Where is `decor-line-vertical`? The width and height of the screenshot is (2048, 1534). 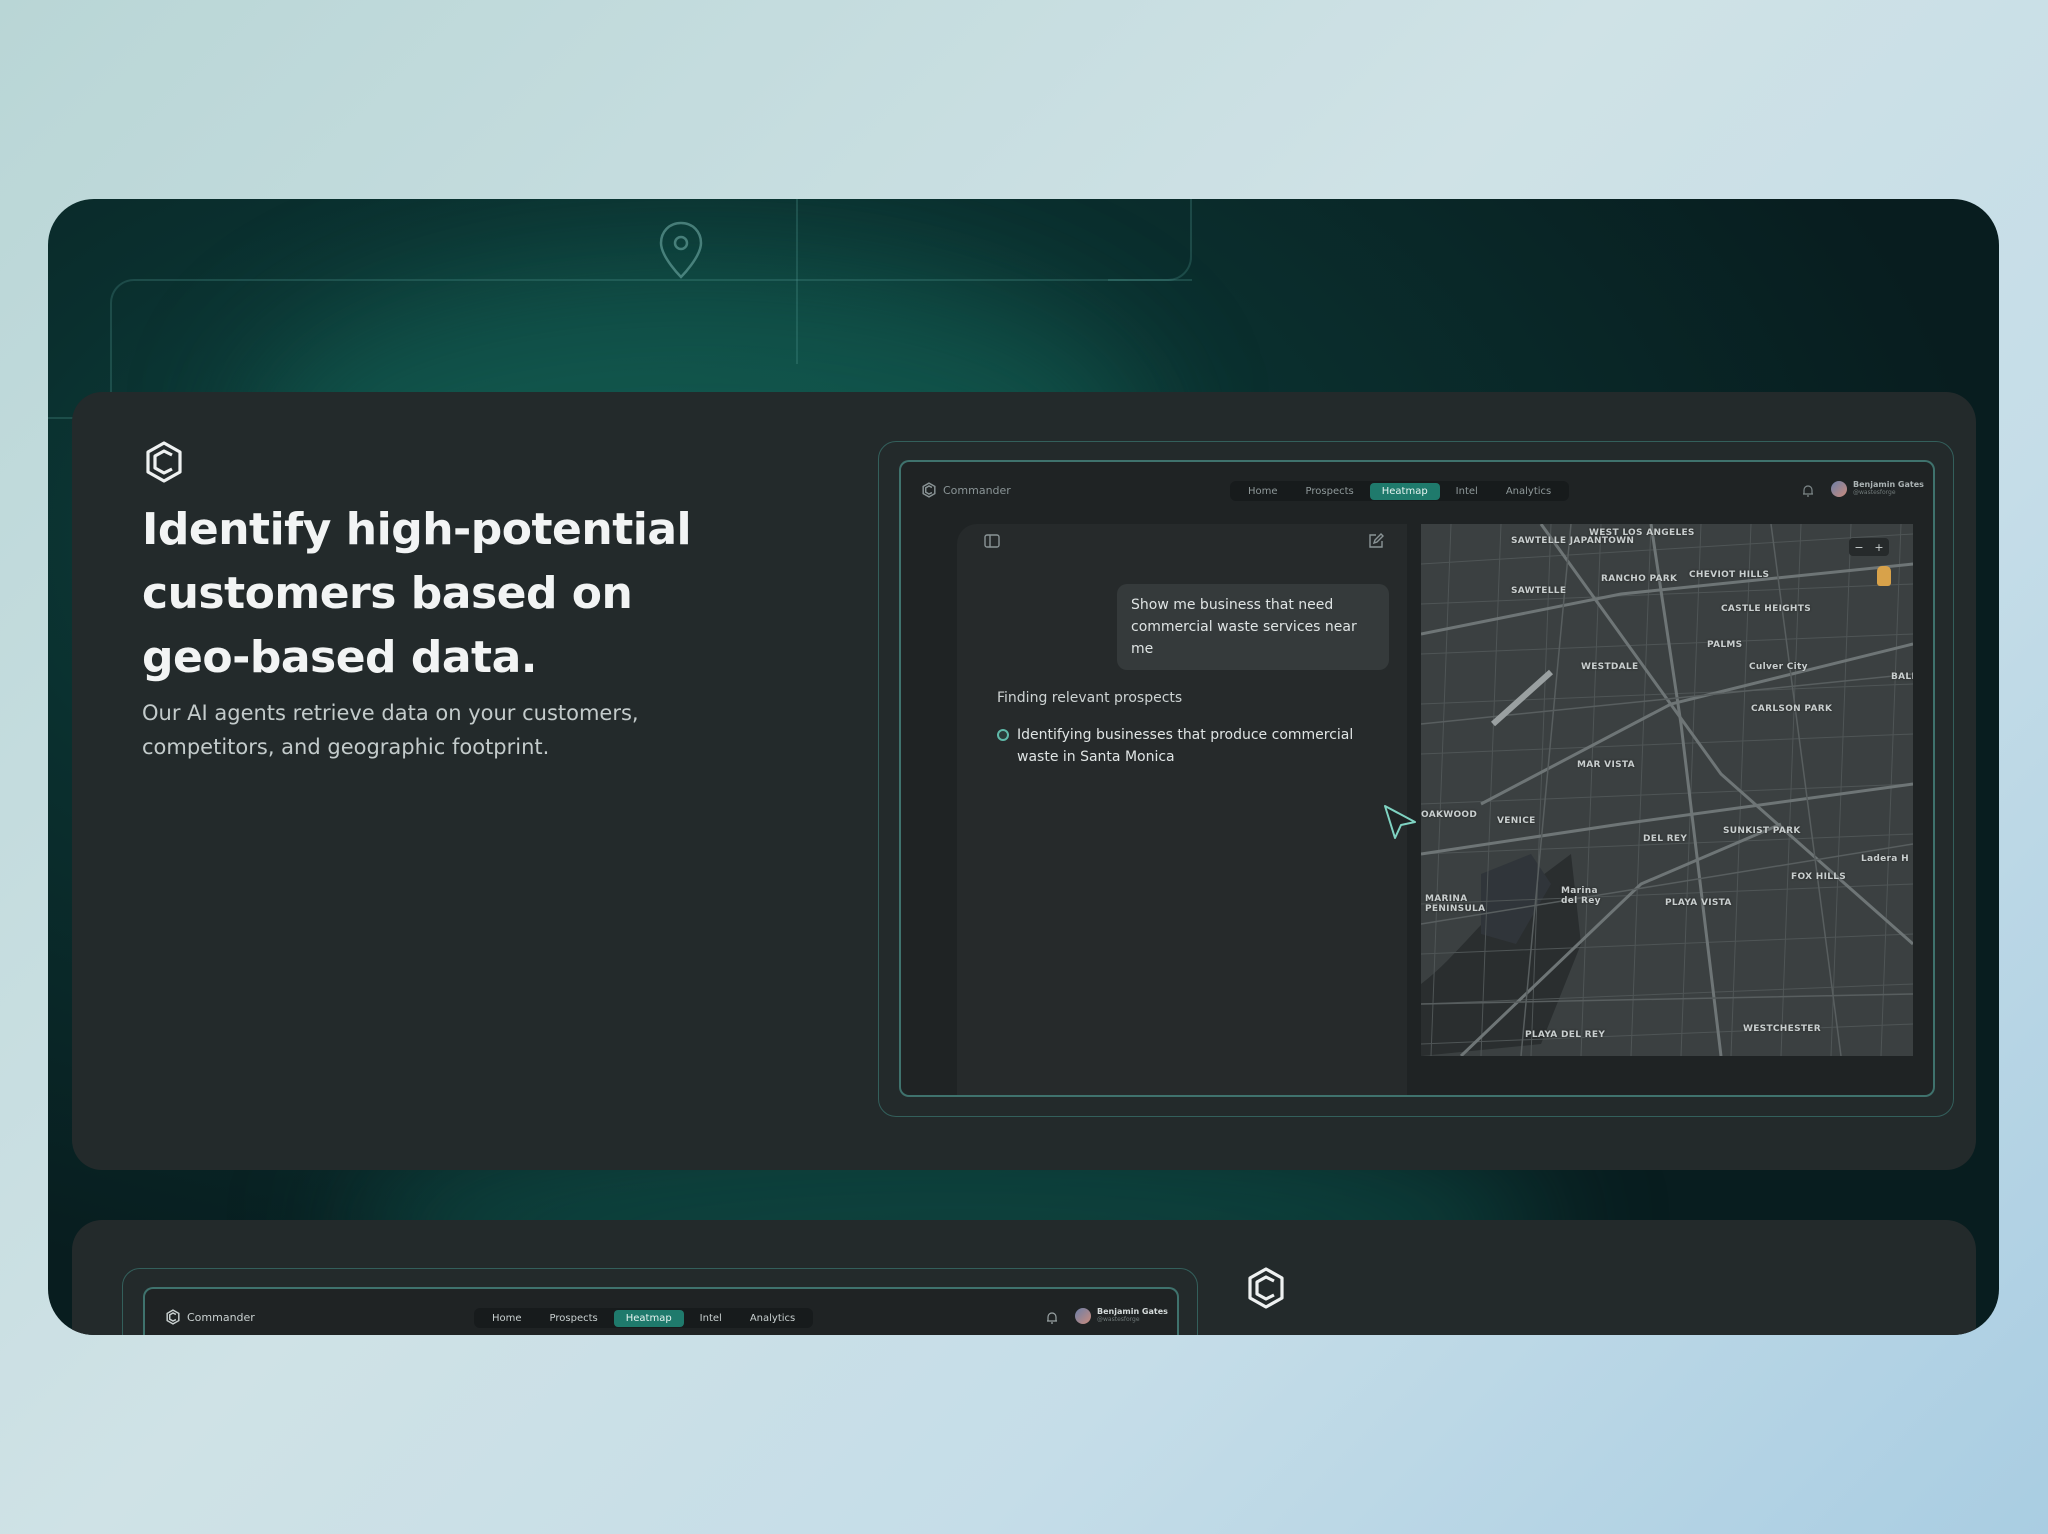
decor-line-vertical is located at coordinates (797, 281).